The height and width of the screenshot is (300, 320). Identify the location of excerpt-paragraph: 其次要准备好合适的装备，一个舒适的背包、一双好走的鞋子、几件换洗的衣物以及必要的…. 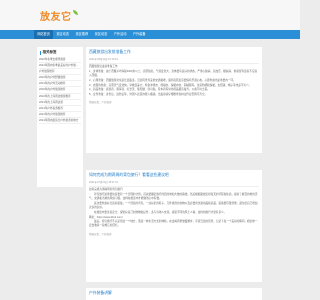
(173, 205).